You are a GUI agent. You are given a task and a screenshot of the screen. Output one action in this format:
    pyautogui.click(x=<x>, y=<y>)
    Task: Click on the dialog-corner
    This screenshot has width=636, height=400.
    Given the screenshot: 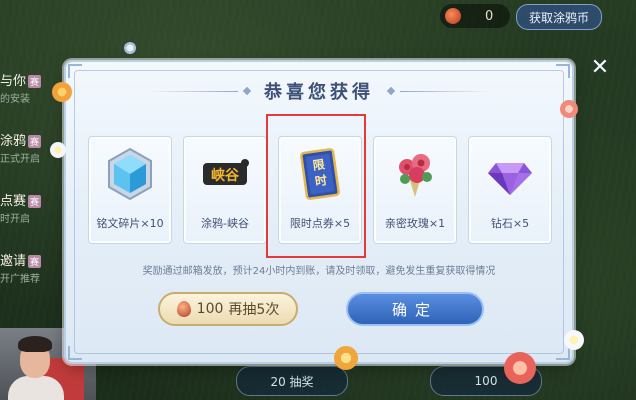 What is the action you would take?
    pyautogui.click(x=75, y=353)
    